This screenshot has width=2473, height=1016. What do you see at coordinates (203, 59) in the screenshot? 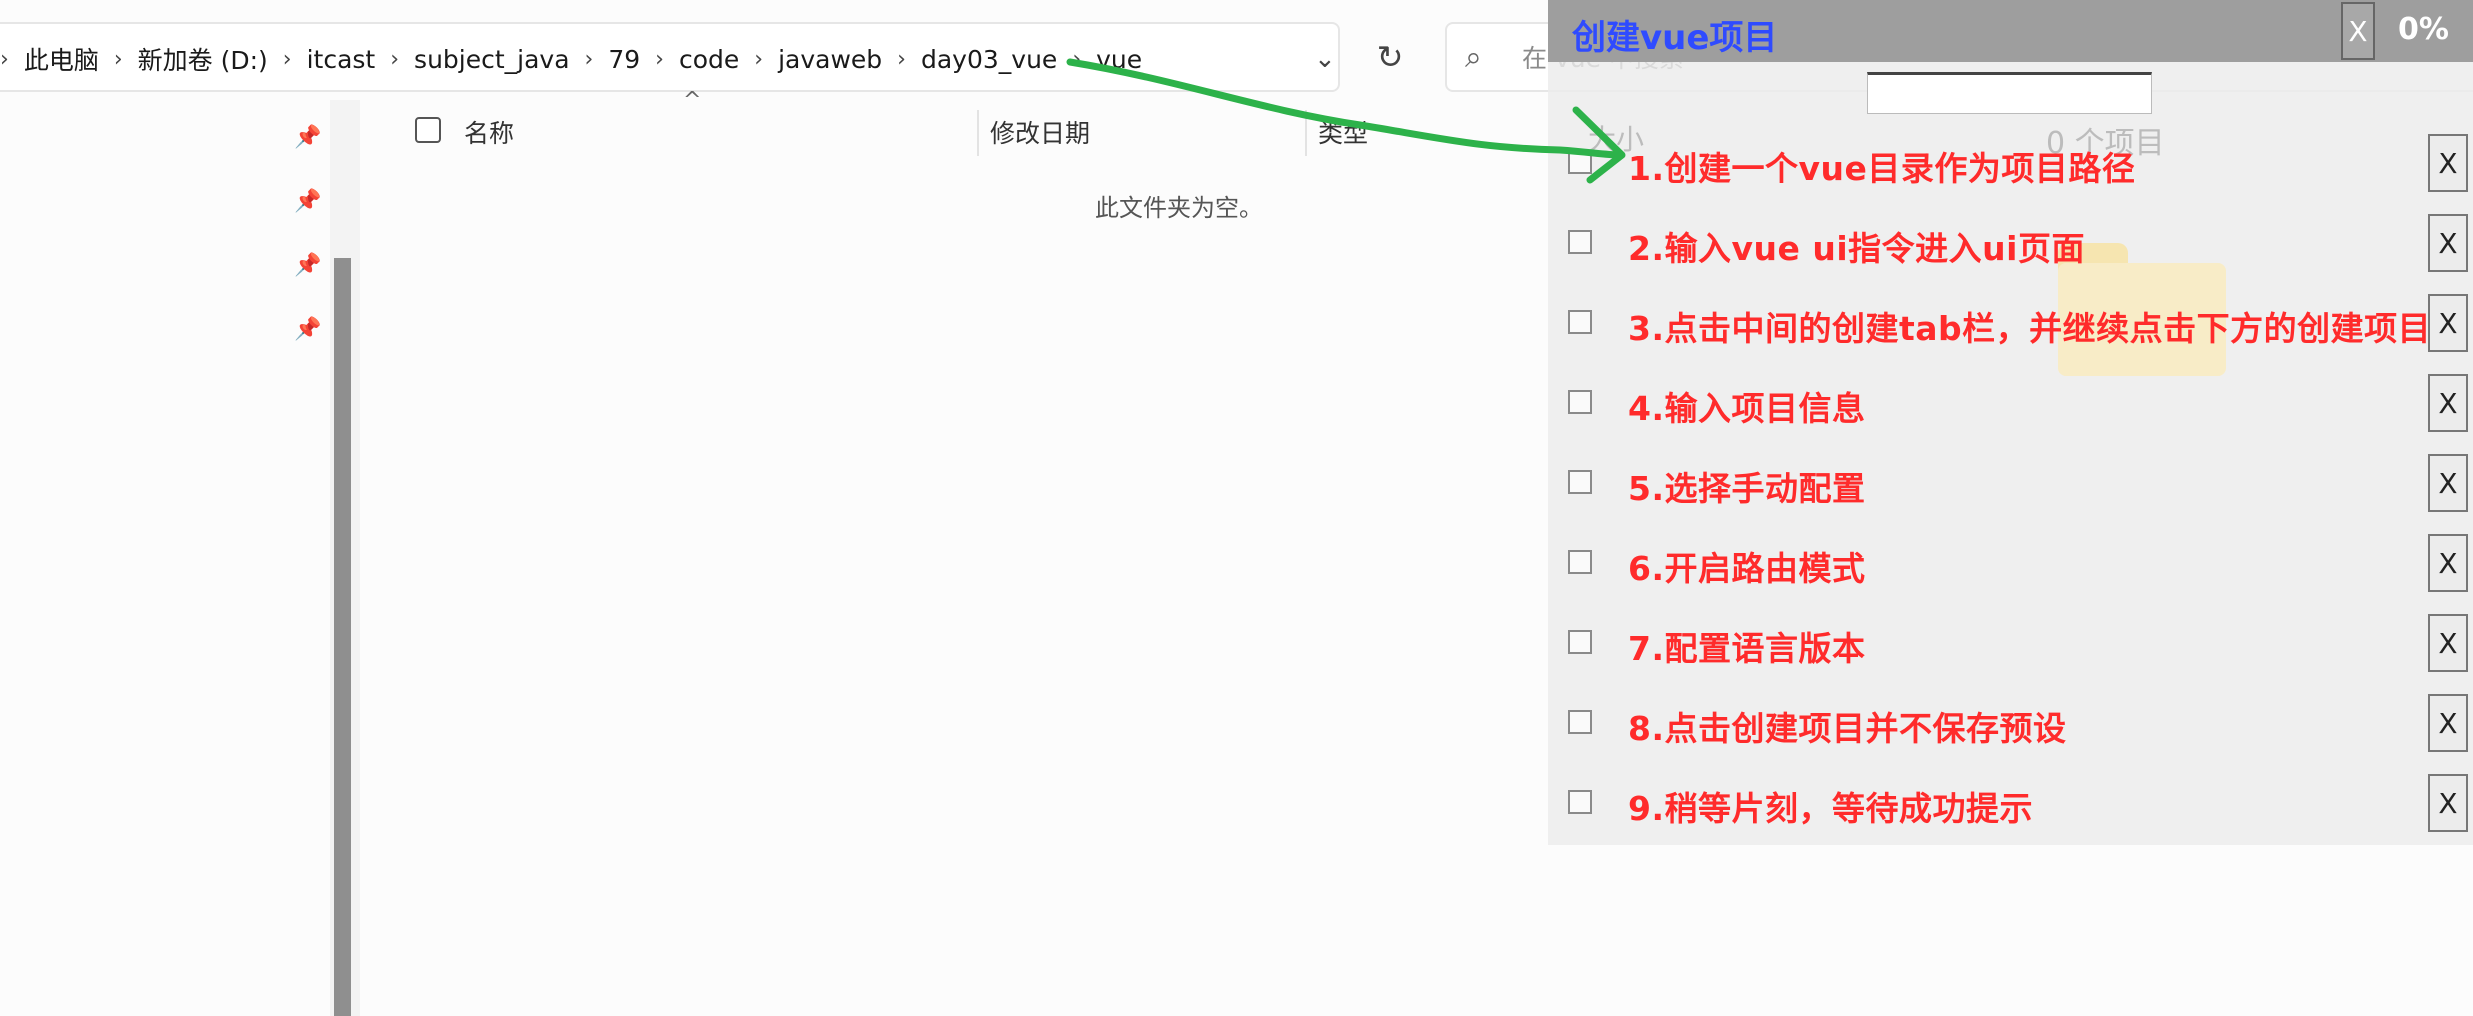
I see `breadcrumb-item: 新加卷 (D:)` at bounding box center [203, 59].